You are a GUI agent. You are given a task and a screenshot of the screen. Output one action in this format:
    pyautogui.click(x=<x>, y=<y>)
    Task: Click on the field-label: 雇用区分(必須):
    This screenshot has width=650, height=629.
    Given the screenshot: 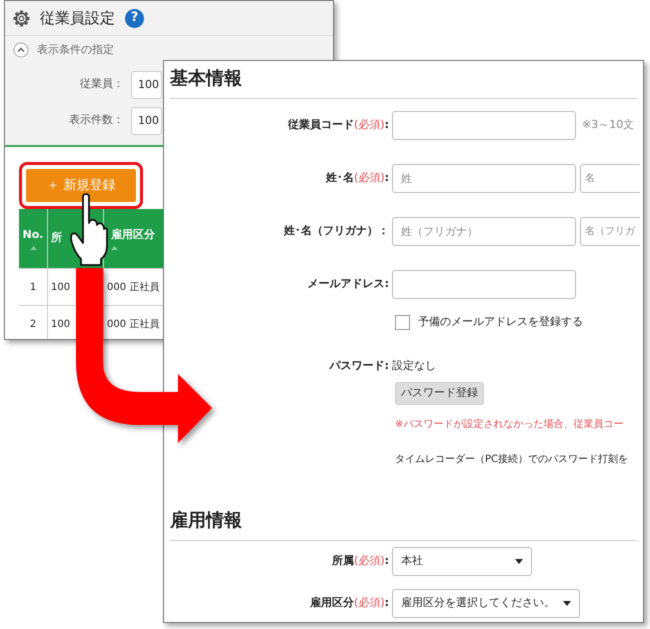 What is the action you would take?
    pyautogui.click(x=349, y=603)
    